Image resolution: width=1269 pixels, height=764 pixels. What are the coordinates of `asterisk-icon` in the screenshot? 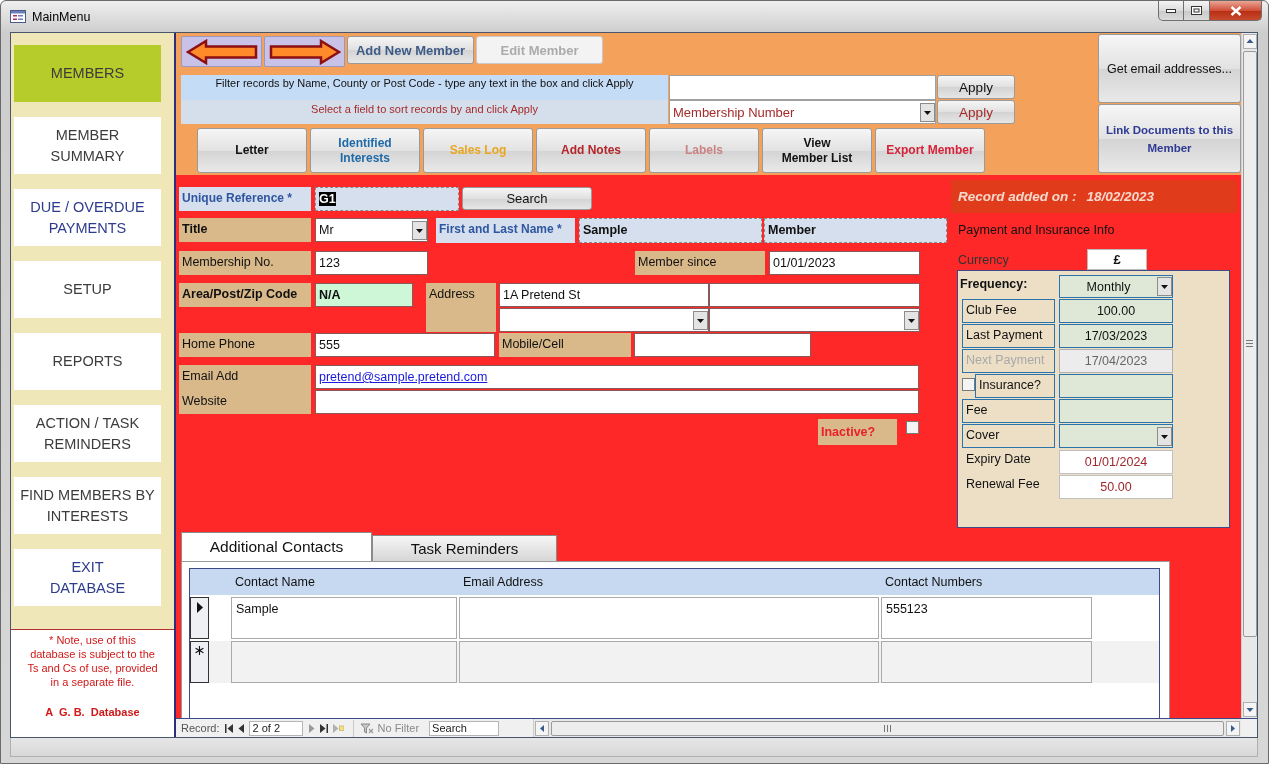 It's located at (199, 650).